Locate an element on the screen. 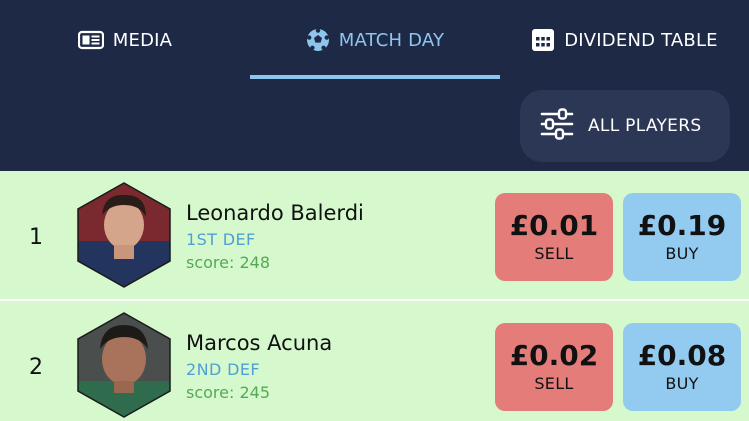  tab-dividend-table: DIVIDEND TABLE is located at coordinates (624, 40).